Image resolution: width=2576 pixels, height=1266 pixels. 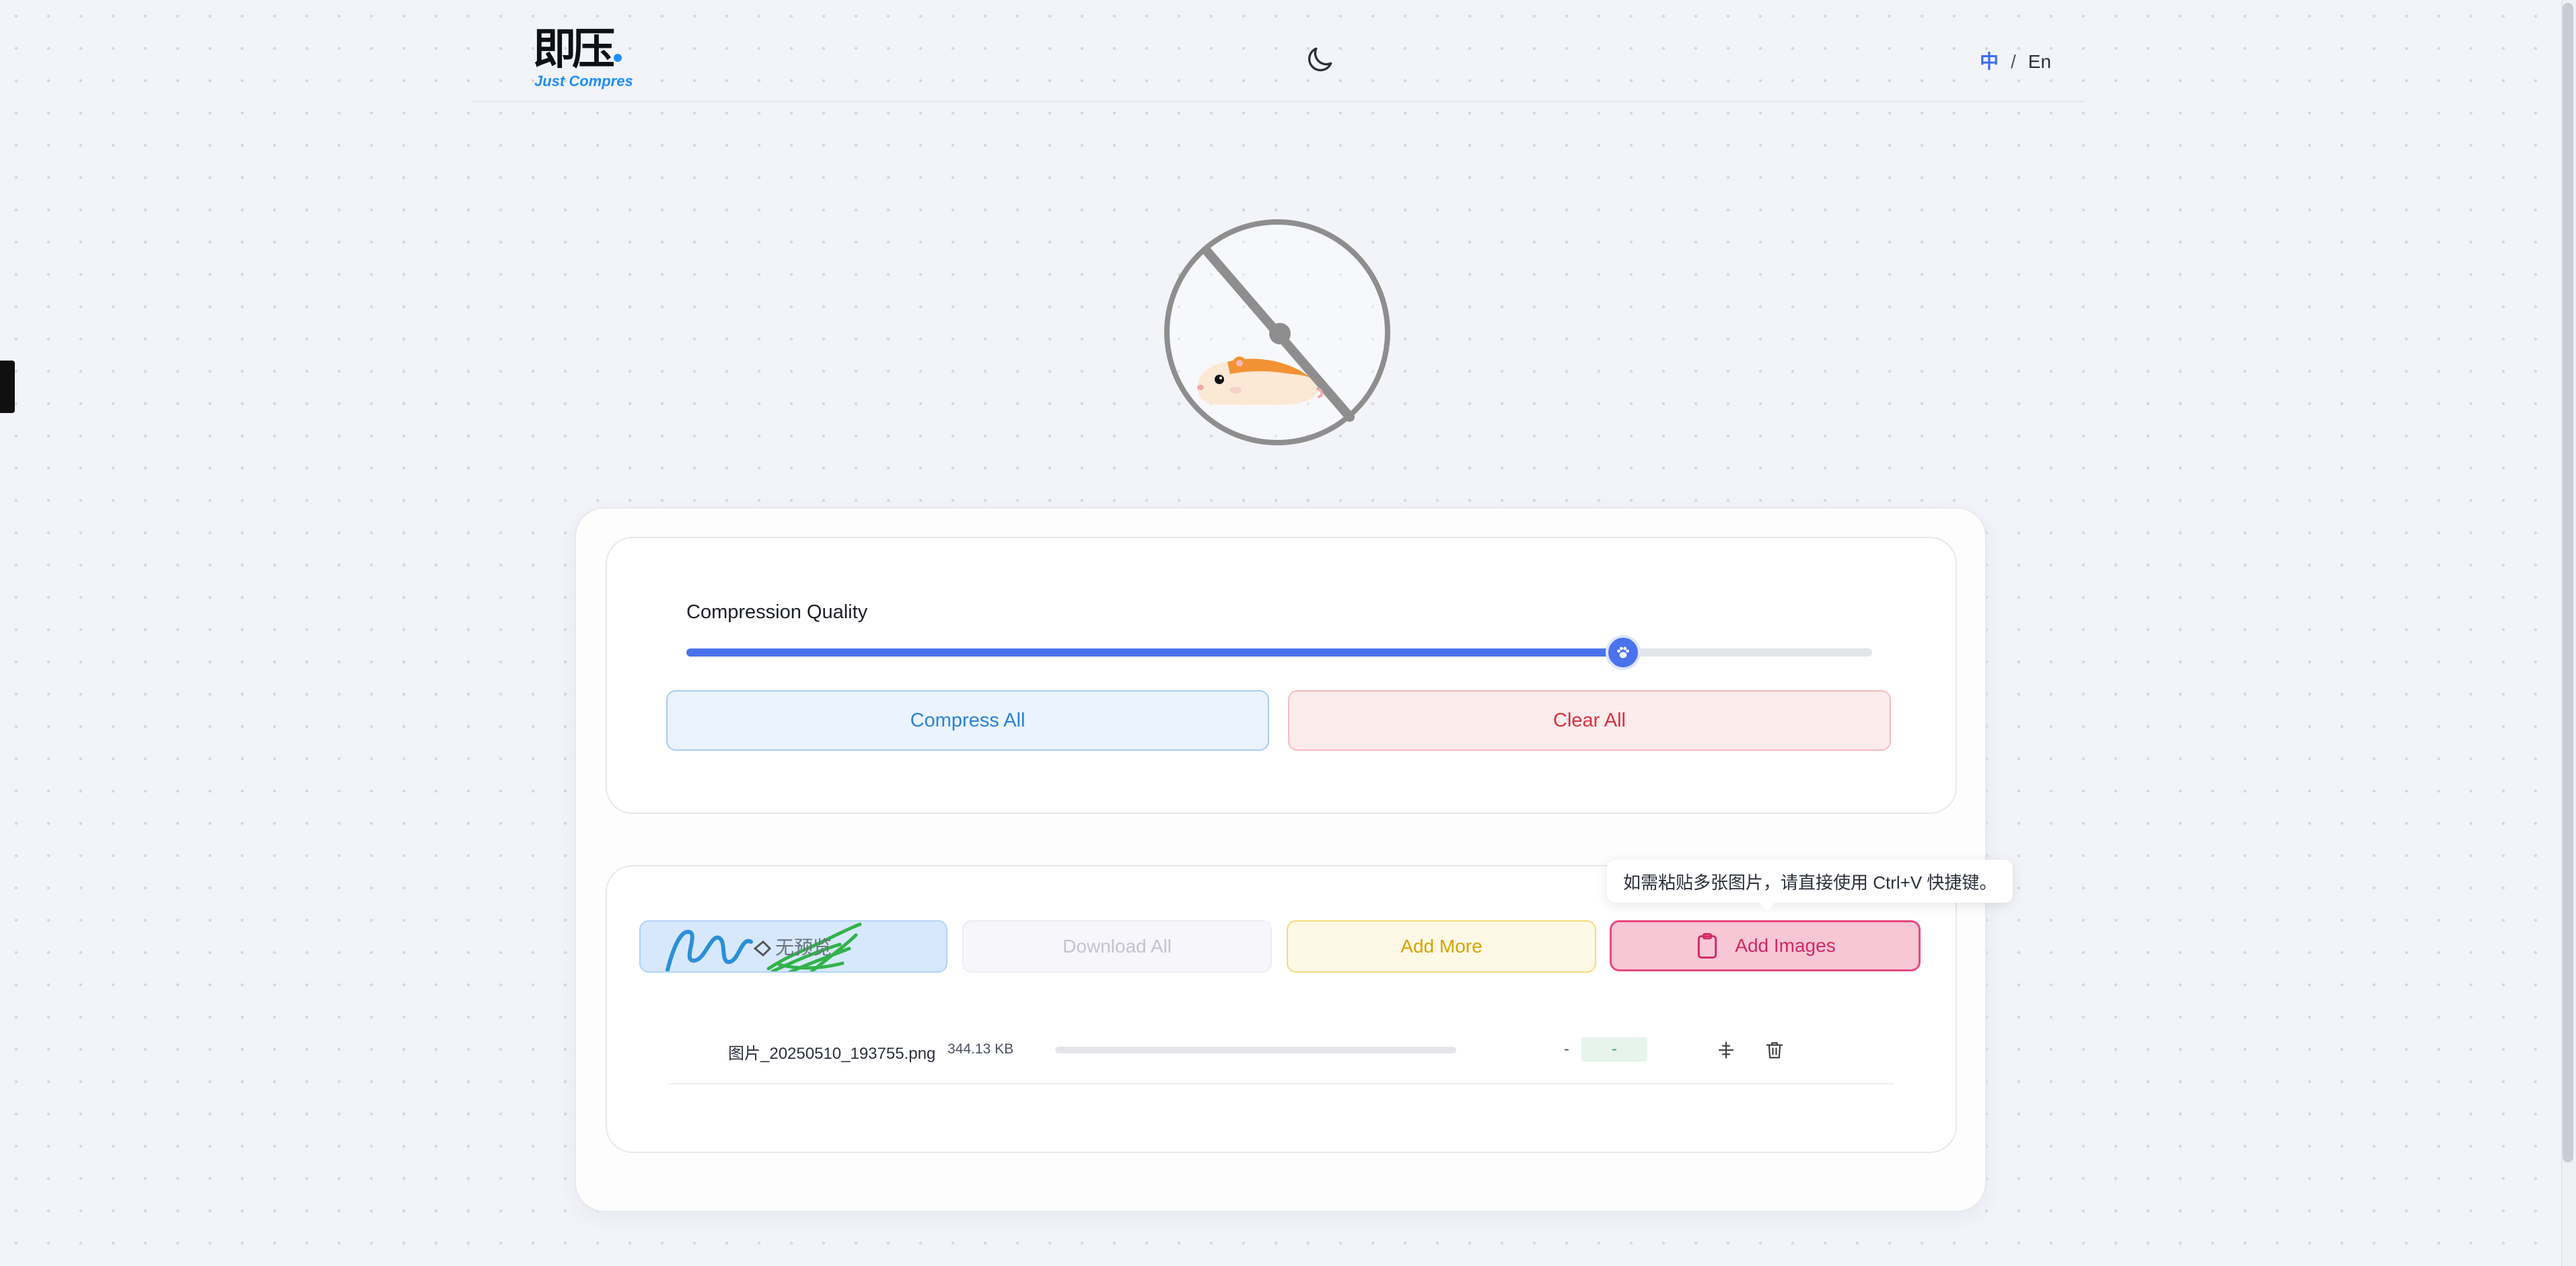 What do you see at coordinates (2568, 582) in the screenshot?
I see `scrollbar-thumb` at bounding box center [2568, 582].